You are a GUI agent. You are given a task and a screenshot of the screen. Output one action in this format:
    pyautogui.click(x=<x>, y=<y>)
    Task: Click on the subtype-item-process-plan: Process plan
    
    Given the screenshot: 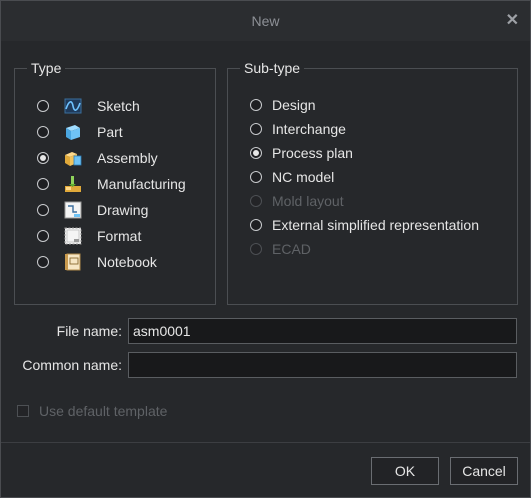 What is the action you would take?
    pyautogui.click(x=301, y=153)
    